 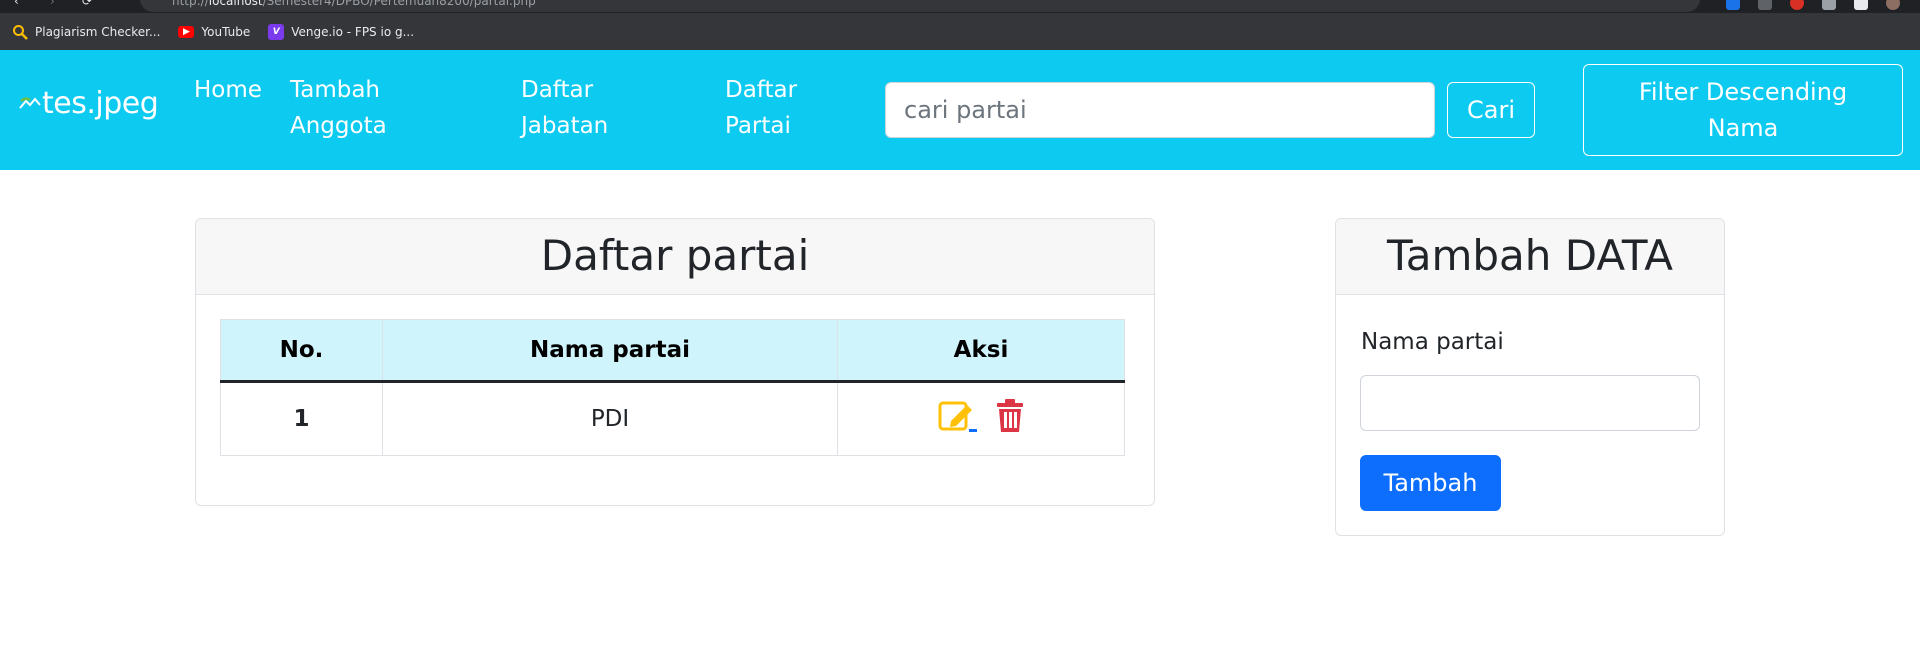 I want to click on forward-icon: ›, so click(x=52, y=4).